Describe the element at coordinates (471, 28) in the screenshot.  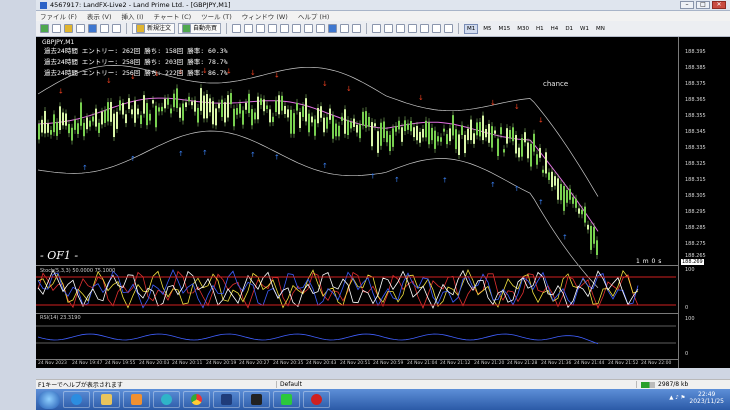
I see `tf-m1: M1` at that location.